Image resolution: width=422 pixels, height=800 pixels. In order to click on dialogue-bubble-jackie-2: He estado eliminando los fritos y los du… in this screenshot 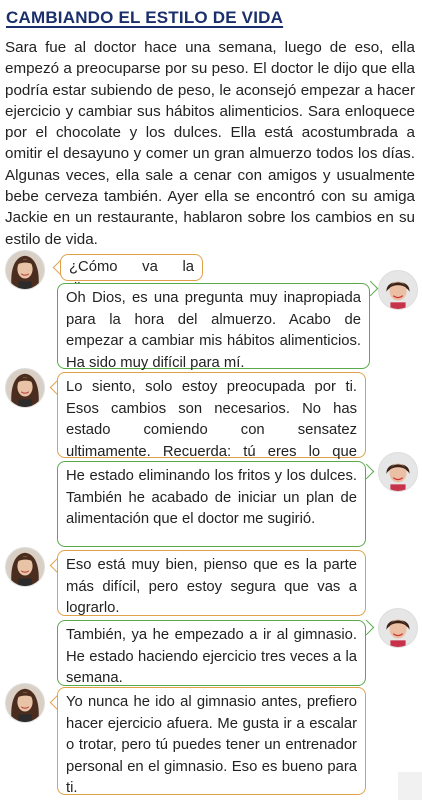, I will do `click(211, 504)`.